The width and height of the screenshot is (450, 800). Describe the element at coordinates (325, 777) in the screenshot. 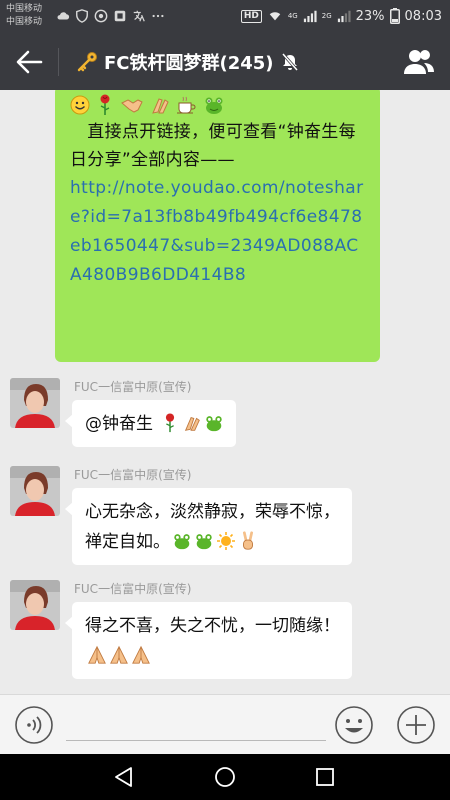

I see `nav-recent-apps-icon` at that location.